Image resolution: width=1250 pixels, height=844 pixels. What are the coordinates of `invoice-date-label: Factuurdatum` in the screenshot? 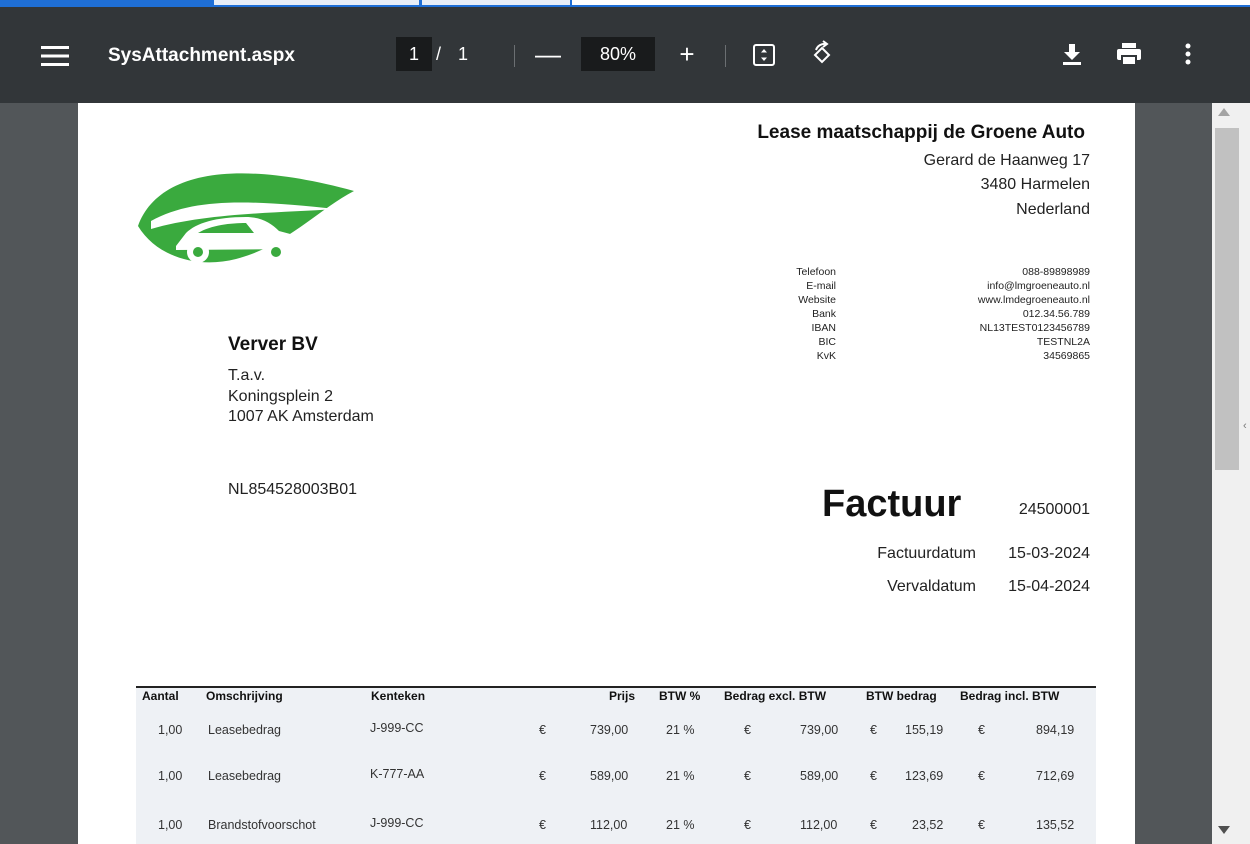 It's located at (926, 553).